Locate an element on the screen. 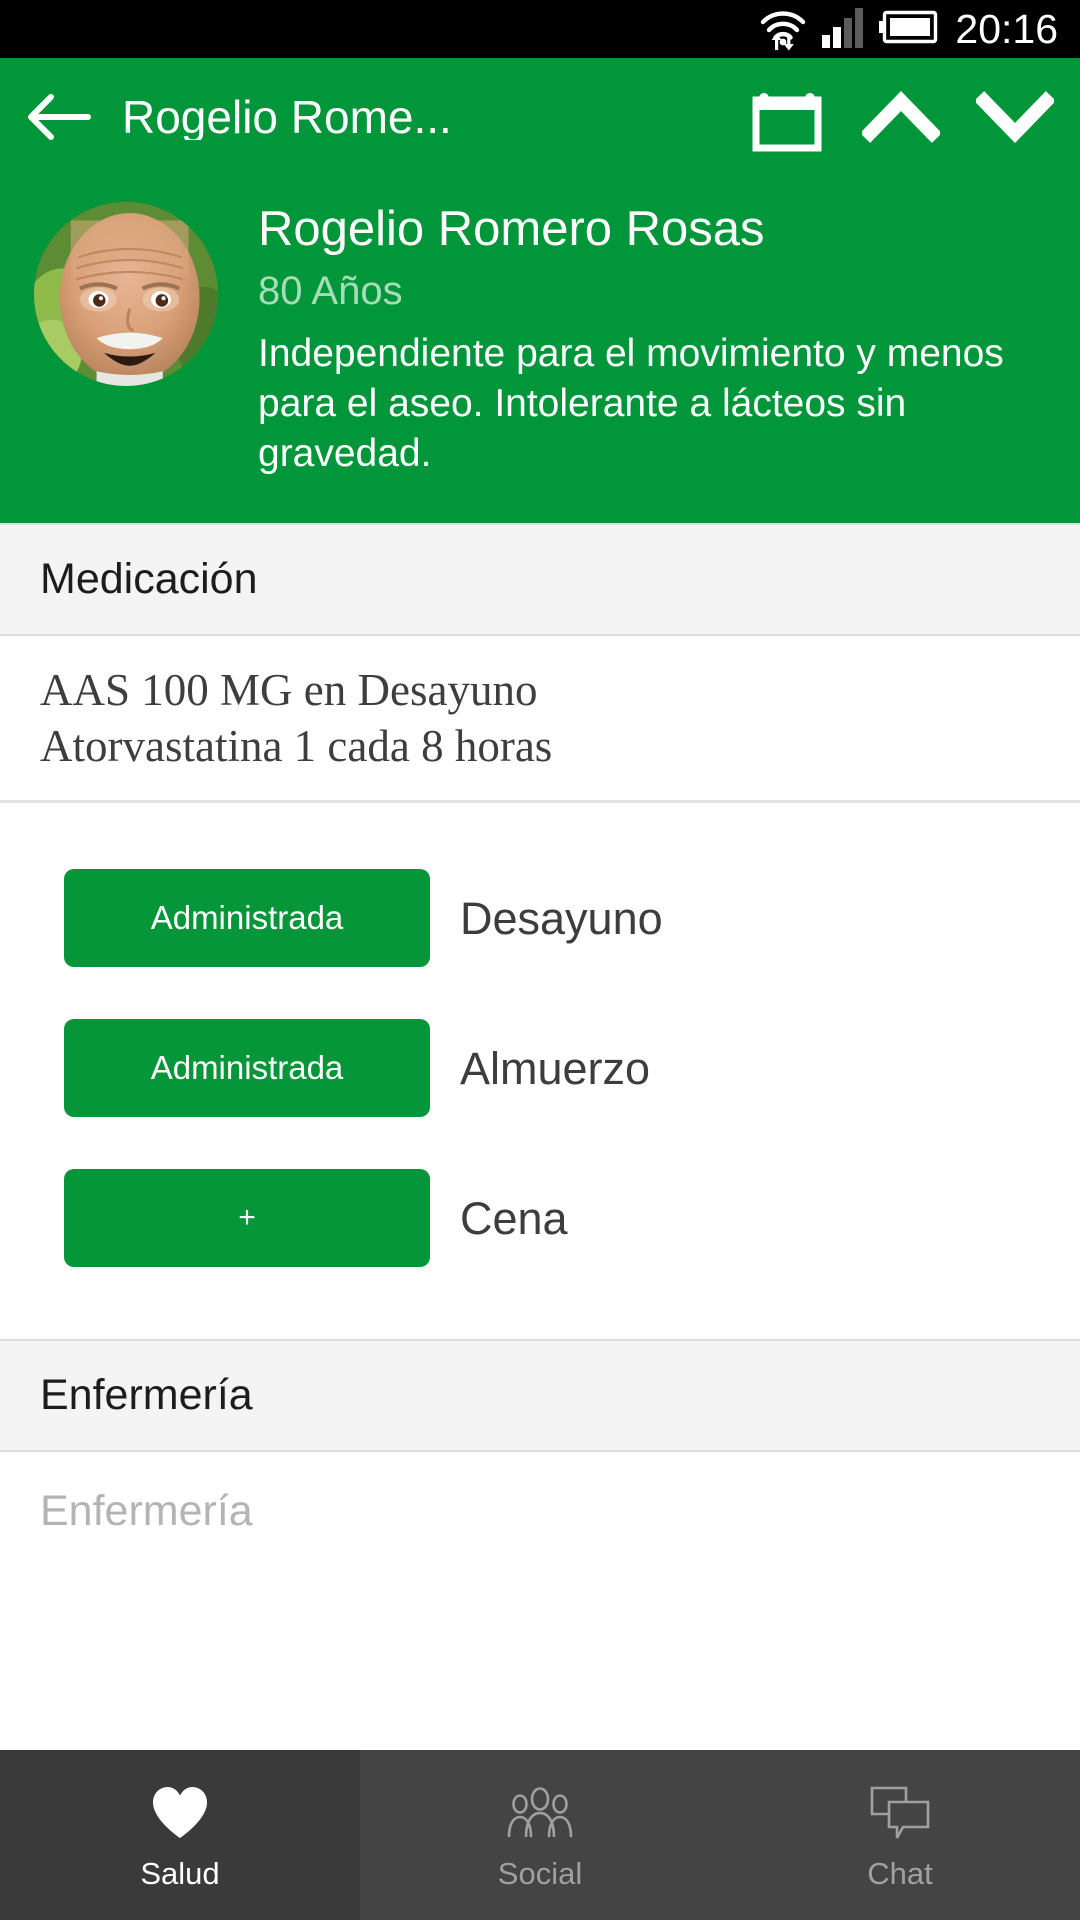  patient-name: Rogelio Romero Rosas is located at coordinates (511, 229).